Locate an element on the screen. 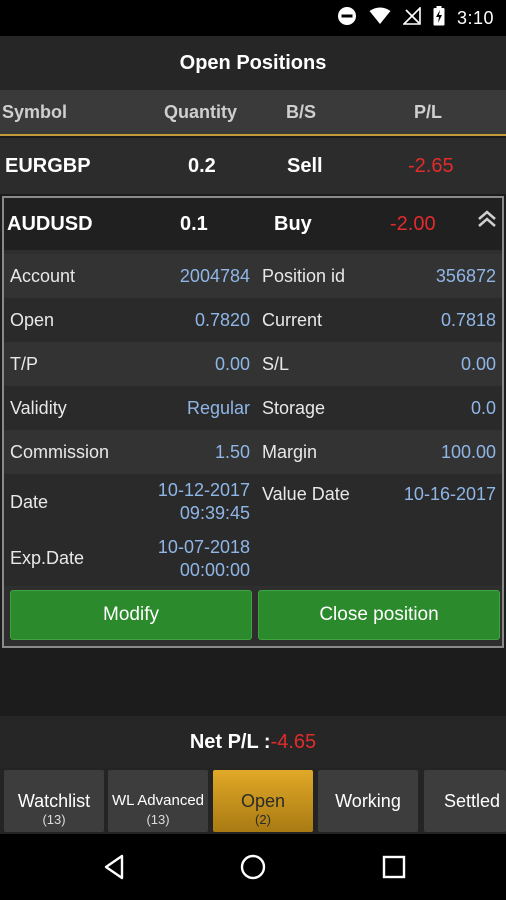  date-label: Date is located at coordinates (29, 502).